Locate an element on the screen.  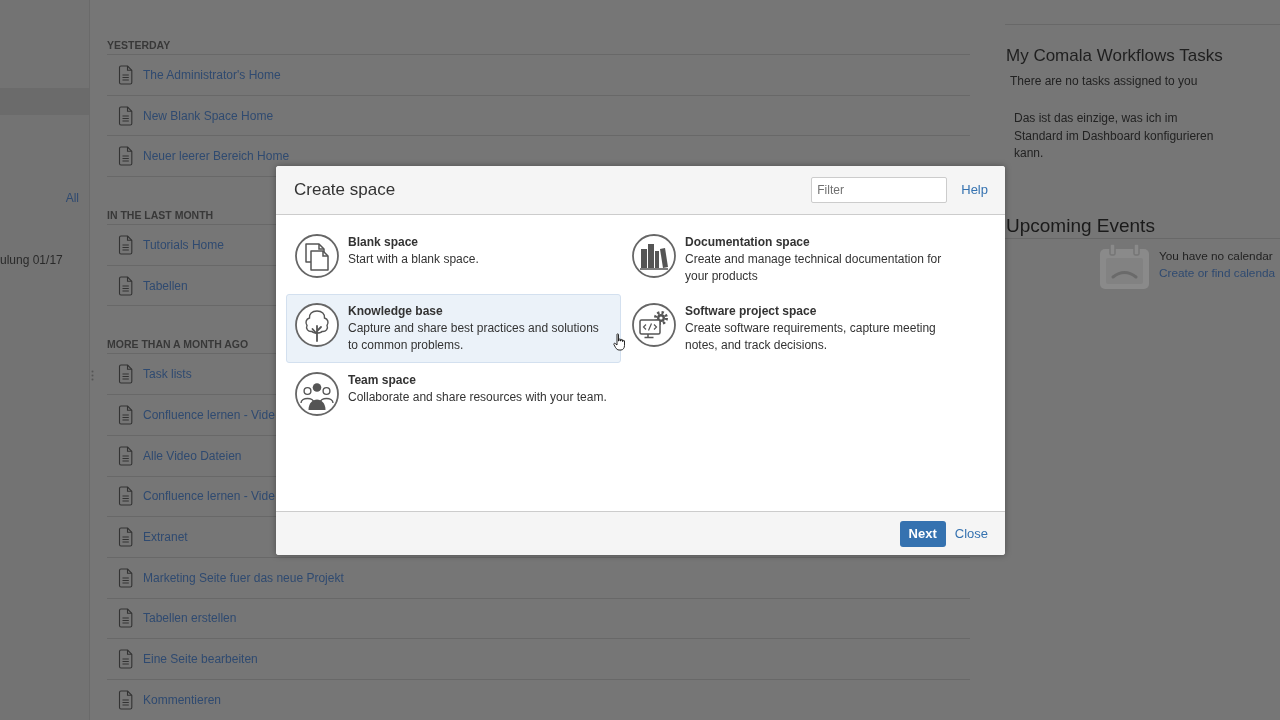
page-link: Marketing Seite fuer das neue Projekt is located at coordinates (243, 577).